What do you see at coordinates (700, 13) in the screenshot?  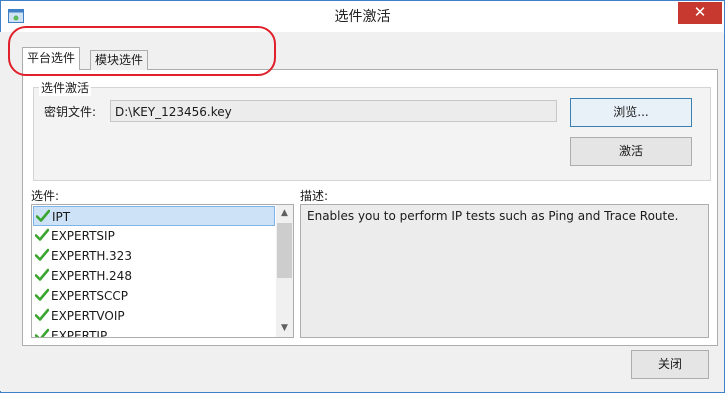 I see `close-window-button: ✕` at bounding box center [700, 13].